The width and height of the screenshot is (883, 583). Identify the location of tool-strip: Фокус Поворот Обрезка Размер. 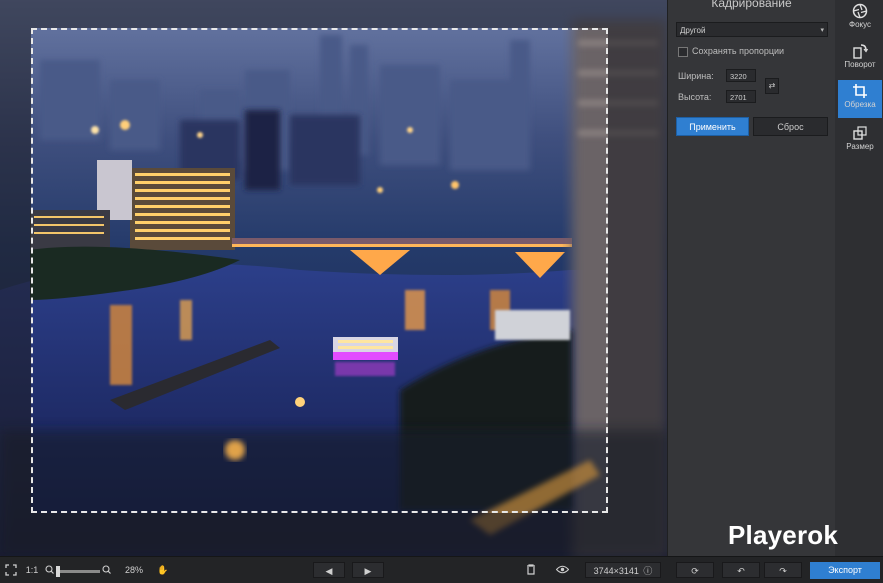
(859, 278).